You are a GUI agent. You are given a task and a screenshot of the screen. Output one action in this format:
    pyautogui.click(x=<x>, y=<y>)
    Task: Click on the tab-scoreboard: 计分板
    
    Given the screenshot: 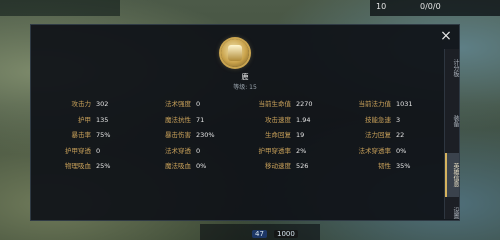 What is the action you would take?
    pyautogui.click(x=452, y=68)
    